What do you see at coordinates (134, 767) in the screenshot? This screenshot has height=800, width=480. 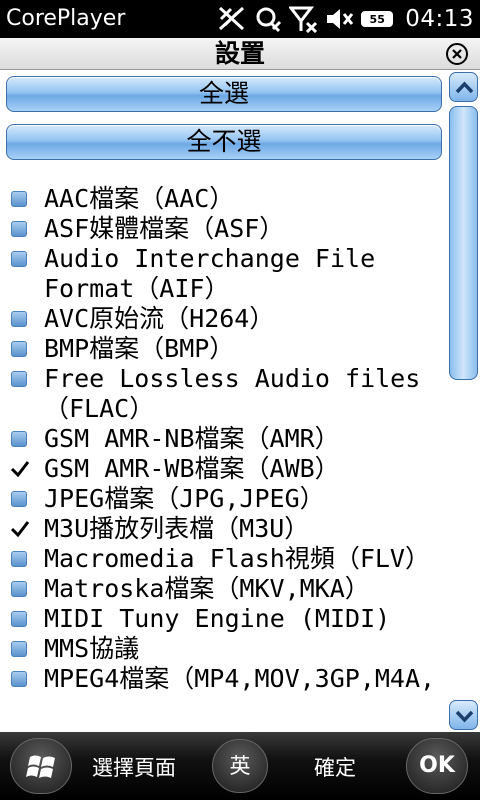 I see `select-page-softkey: 選擇頁面` at bounding box center [134, 767].